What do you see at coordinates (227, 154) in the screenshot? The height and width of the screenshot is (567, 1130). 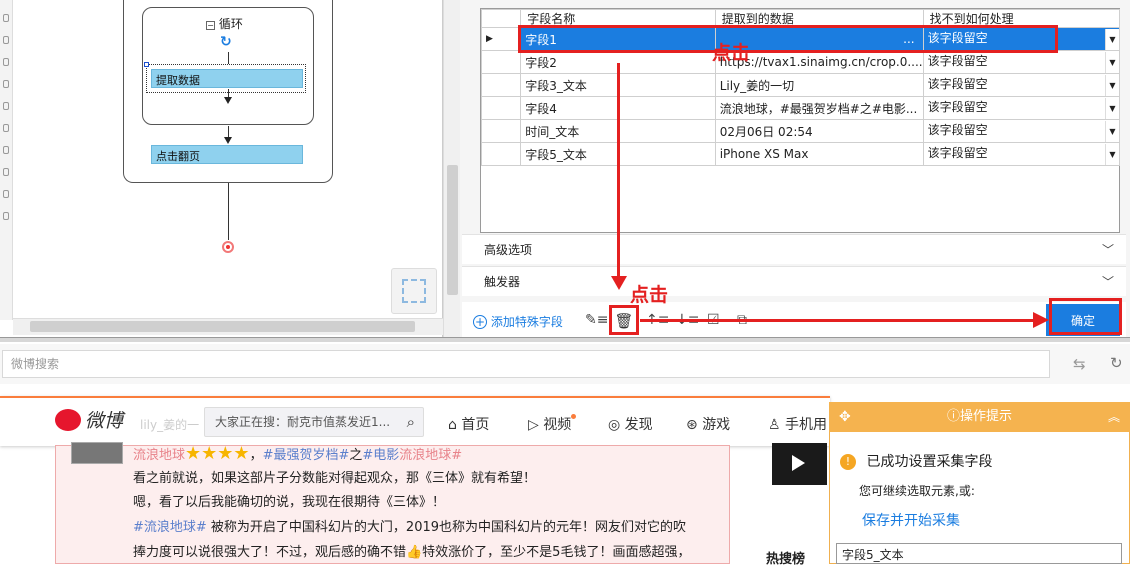 I see `click-next-page-node: 点击翻页` at bounding box center [227, 154].